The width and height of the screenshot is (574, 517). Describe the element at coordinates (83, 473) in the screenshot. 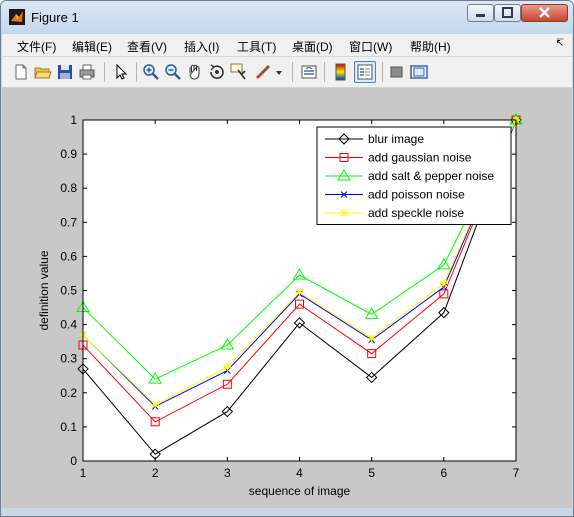

I see `x-tick-label: 1` at that location.